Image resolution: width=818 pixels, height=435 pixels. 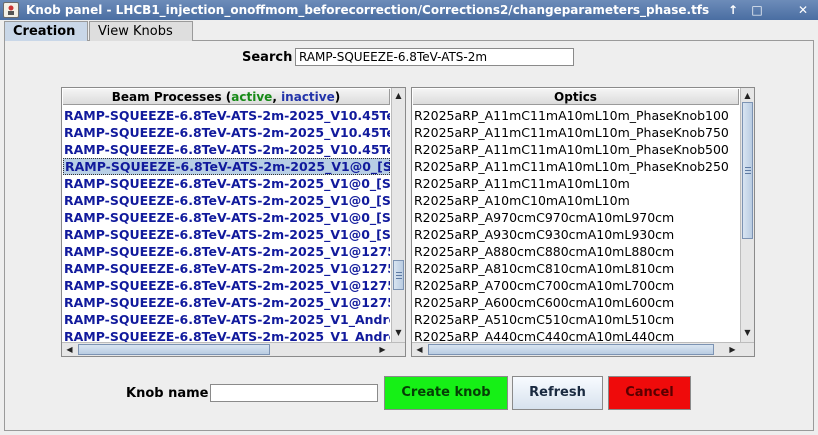 I want to click on optics-hscroll: ◀ ▶, so click(x=583, y=349).